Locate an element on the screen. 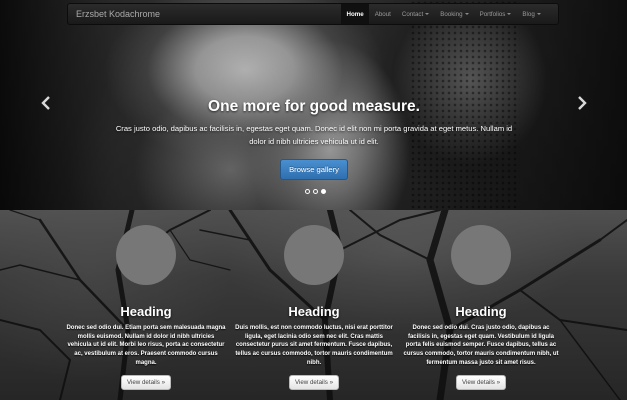  nav-item-blog: Blog is located at coordinates (531, 14).